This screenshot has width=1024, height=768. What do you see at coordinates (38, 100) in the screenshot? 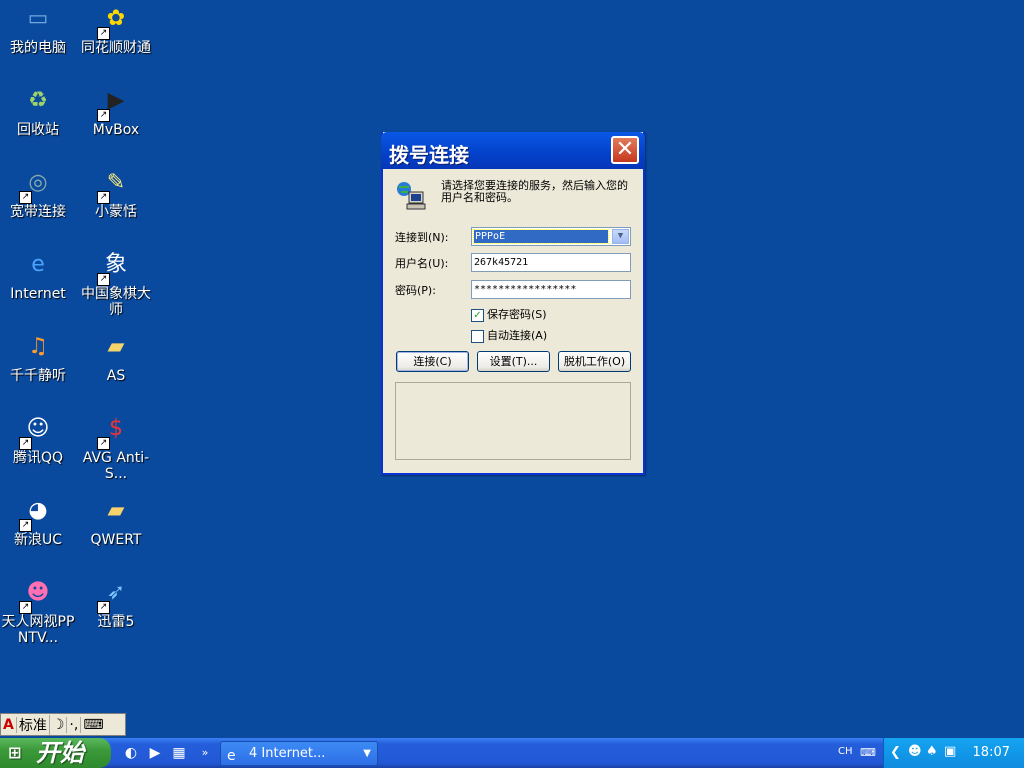
I see `recycle-bin-icon: ♻` at bounding box center [38, 100].